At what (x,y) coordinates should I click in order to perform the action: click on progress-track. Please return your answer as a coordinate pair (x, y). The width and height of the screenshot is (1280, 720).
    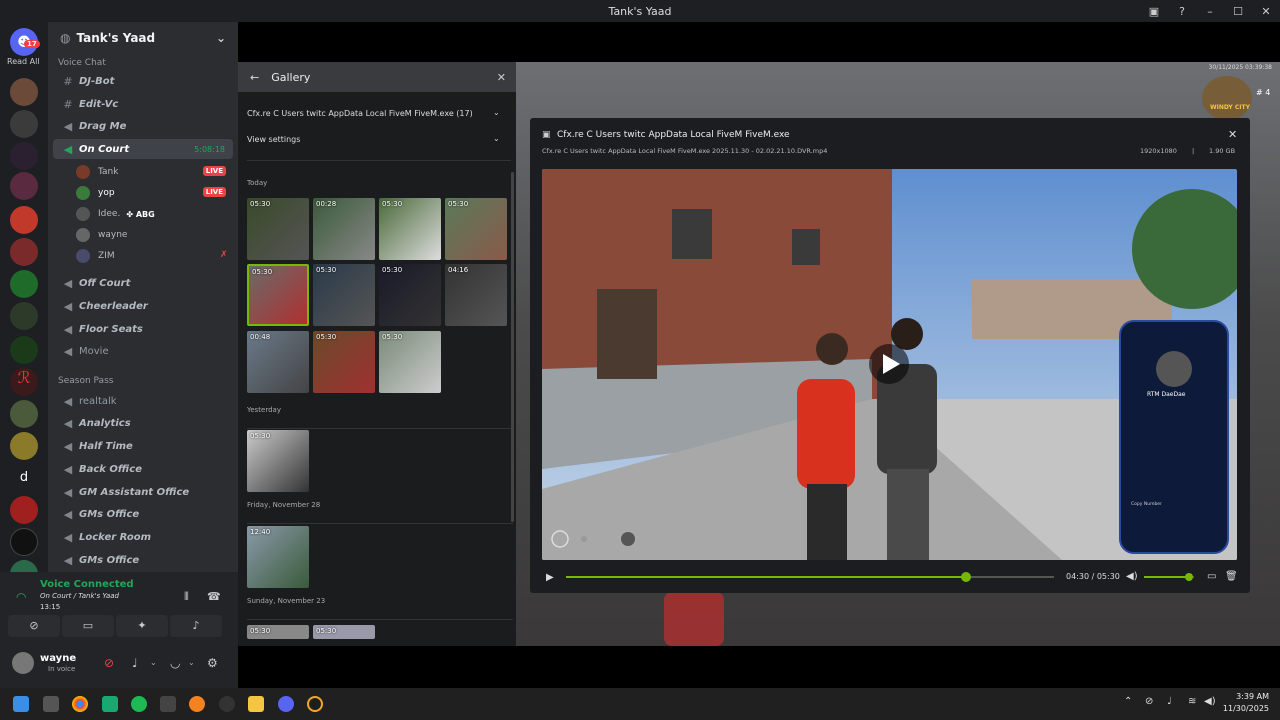
    Looking at the image, I should click on (810, 577).